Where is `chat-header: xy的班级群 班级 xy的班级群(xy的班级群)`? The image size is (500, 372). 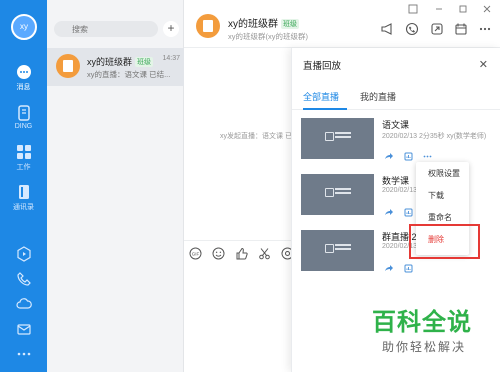 chat-header: xy的班级群 班级 xy的班级群(xy的班级群) is located at coordinates (342, 24).